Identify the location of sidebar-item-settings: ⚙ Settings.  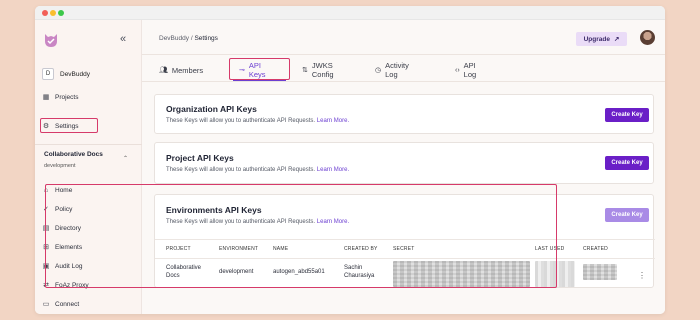
(60, 126).